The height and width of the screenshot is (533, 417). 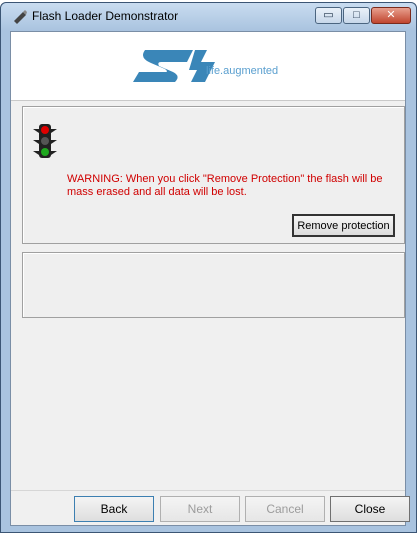 I want to click on next-button: Next, so click(x=200, y=509).